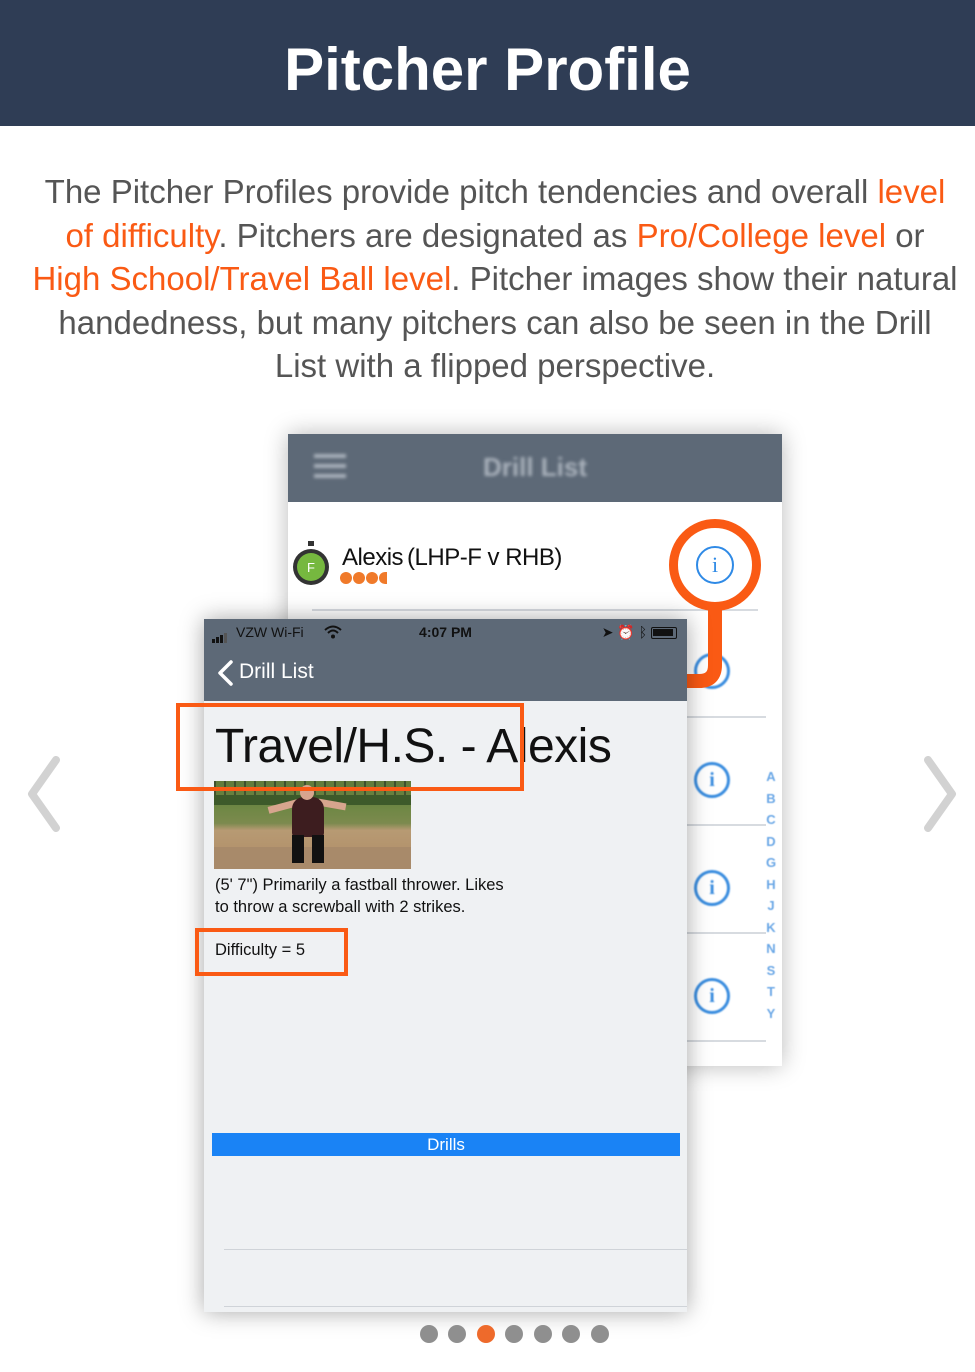 This screenshot has width=975, height=1372. What do you see at coordinates (664, 633) in the screenshot?
I see `battery-icon` at bounding box center [664, 633].